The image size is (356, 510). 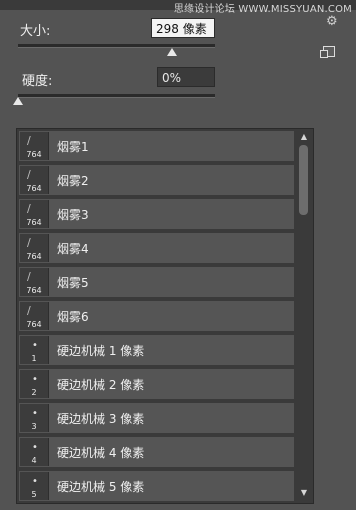 What do you see at coordinates (304, 493) in the screenshot?
I see `arrow-down-icon: ▼` at bounding box center [304, 493].